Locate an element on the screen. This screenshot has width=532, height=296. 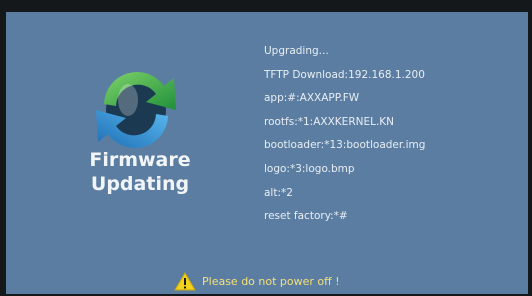
status-line: rootfs:*1:AXXKERNEL.KN is located at coordinates (329, 121).